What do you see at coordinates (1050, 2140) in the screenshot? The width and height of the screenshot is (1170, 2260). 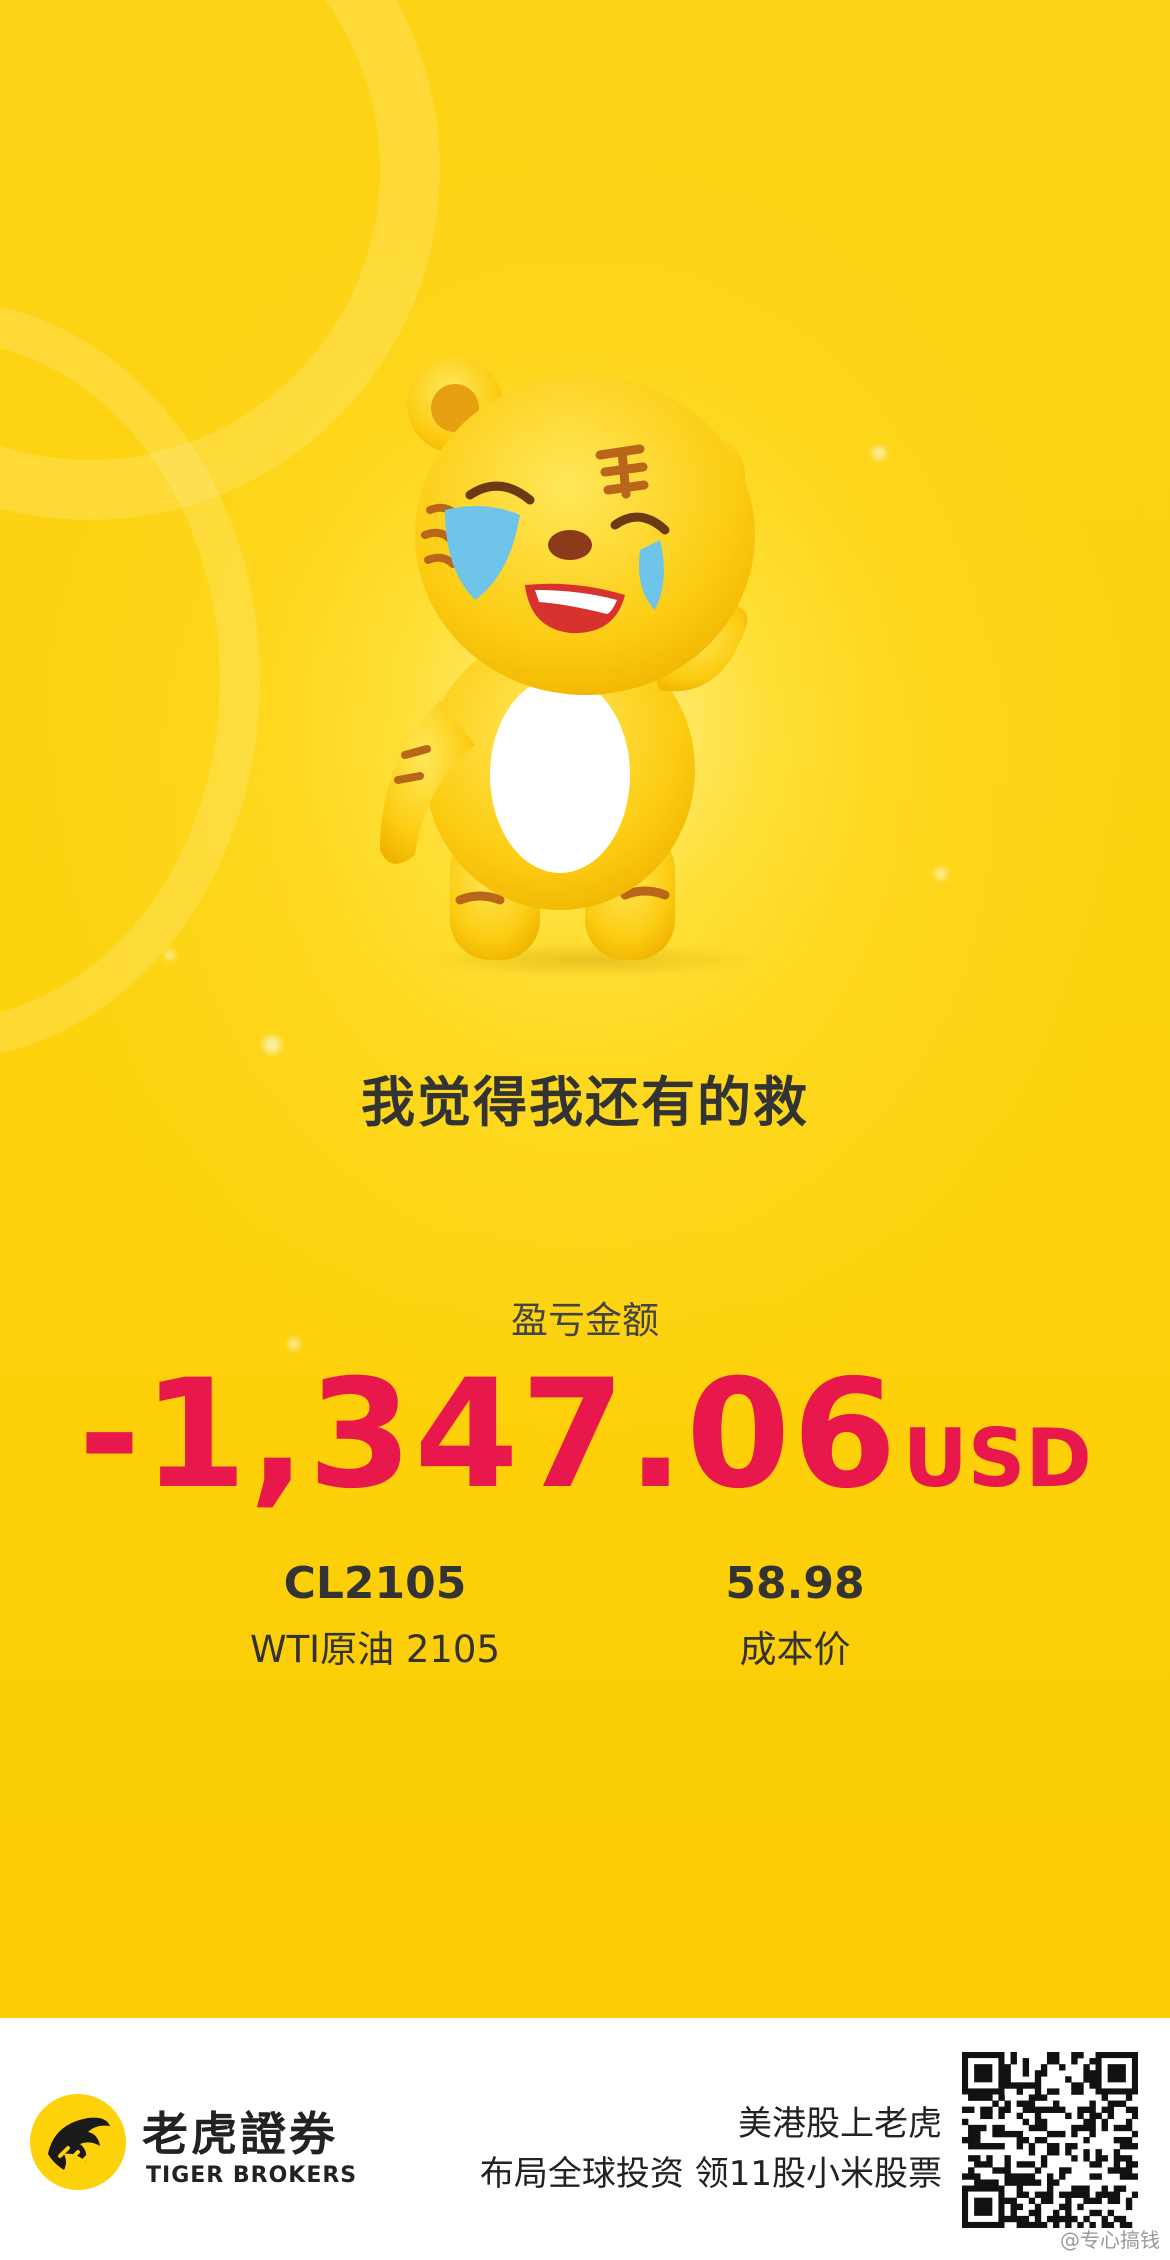 I see `qr-code-icon` at bounding box center [1050, 2140].